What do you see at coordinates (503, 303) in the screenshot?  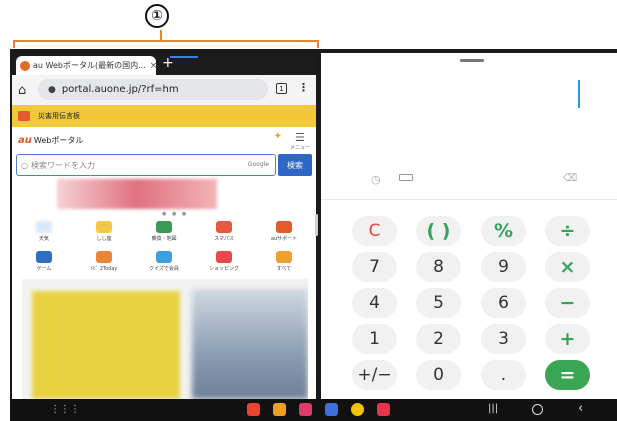 I see `key-digit: 6` at bounding box center [503, 303].